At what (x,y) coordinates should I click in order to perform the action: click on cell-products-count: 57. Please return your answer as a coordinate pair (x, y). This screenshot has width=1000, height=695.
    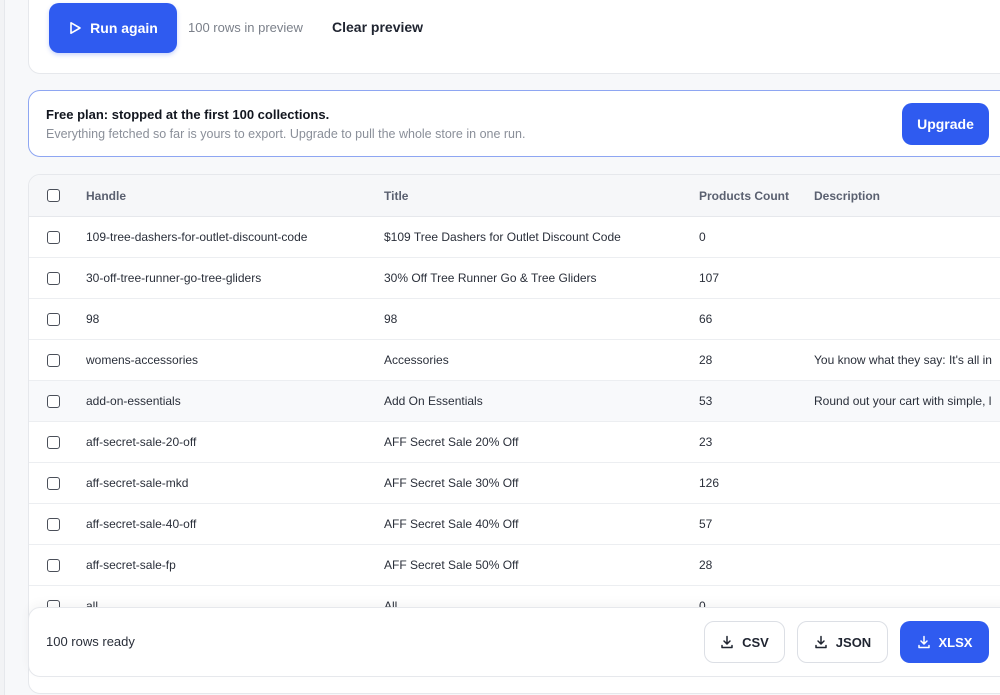
    Looking at the image, I should click on (706, 524).